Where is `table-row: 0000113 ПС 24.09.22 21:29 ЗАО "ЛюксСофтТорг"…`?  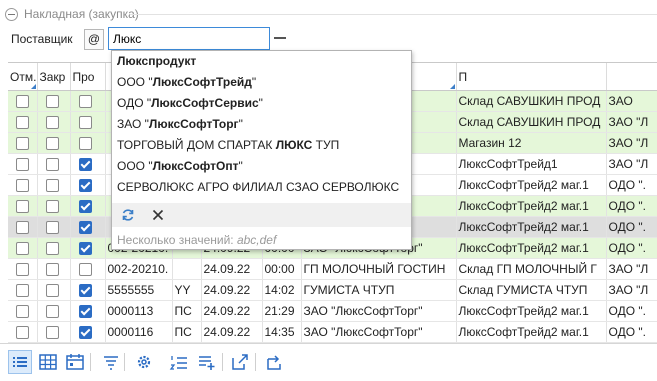 table-row: 0000113 ПС 24.09.22 21:29 ЗАО "ЛюксСофтТорг"… is located at coordinates (332, 311).